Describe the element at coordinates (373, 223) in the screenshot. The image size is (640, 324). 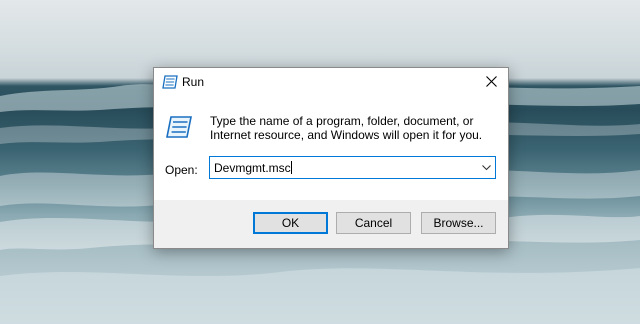
I see `cancel-button: Cancel` at that location.